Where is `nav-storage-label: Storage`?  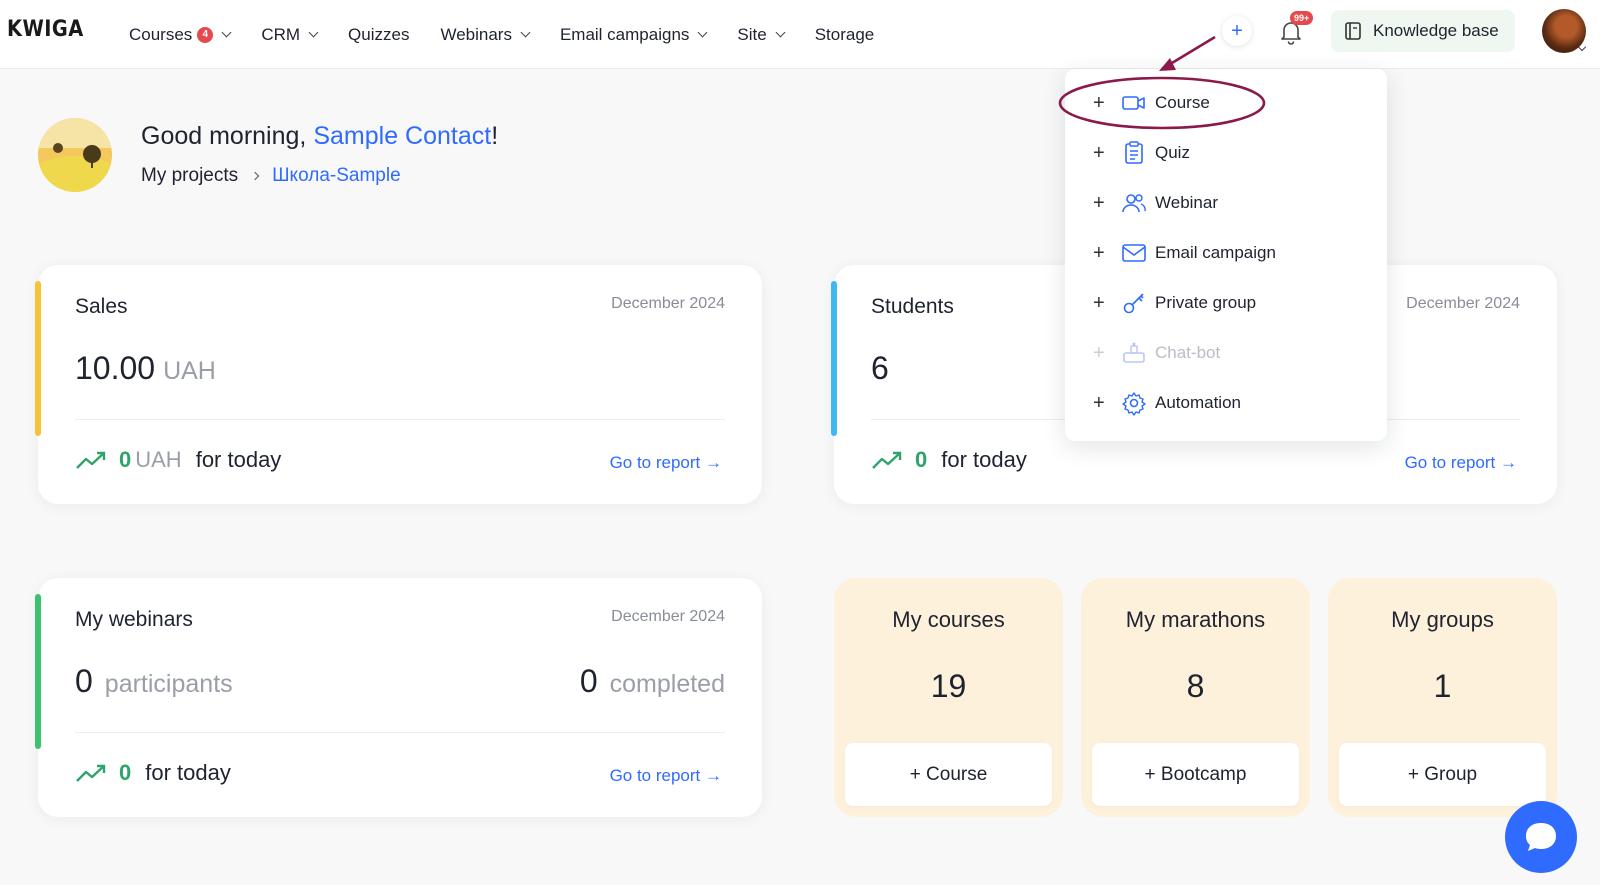 nav-storage-label: Storage is located at coordinates (844, 34).